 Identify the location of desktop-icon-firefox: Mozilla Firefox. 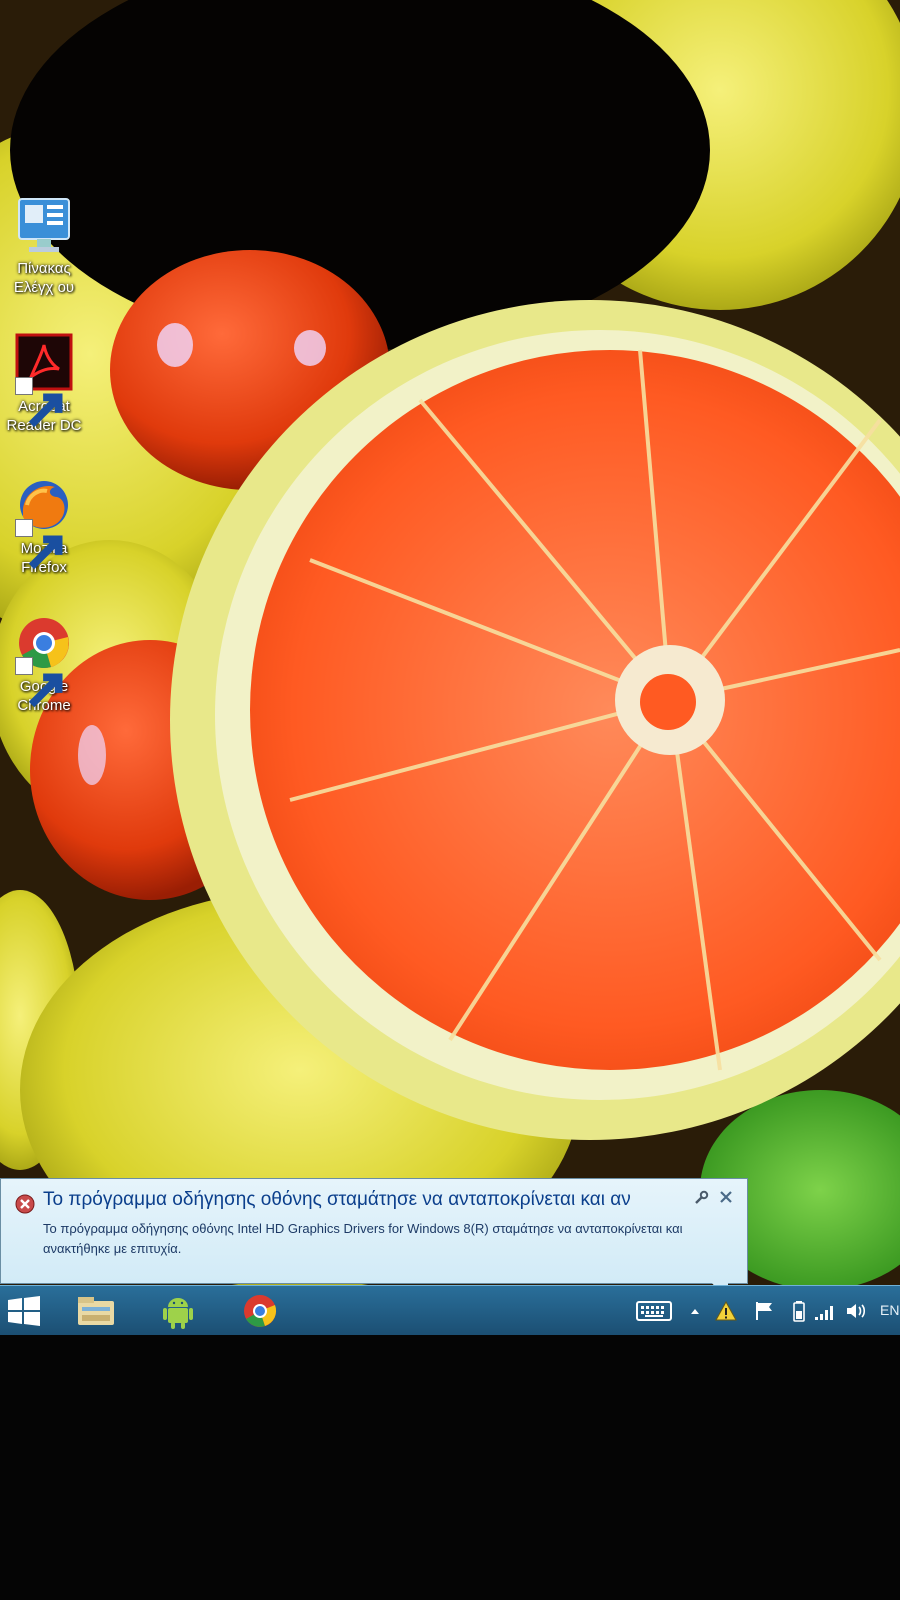
(46, 526).